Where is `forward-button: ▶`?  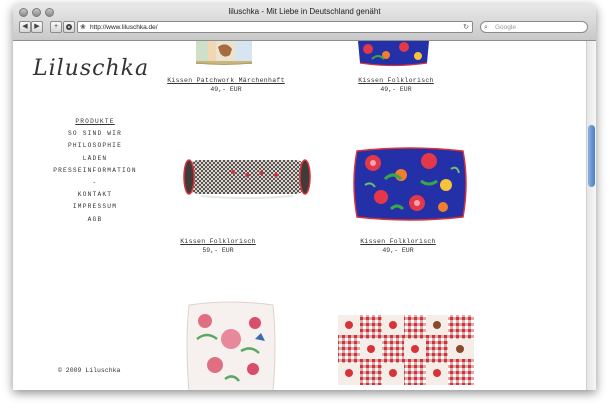
forward-button: ▶ is located at coordinates (37, 27).